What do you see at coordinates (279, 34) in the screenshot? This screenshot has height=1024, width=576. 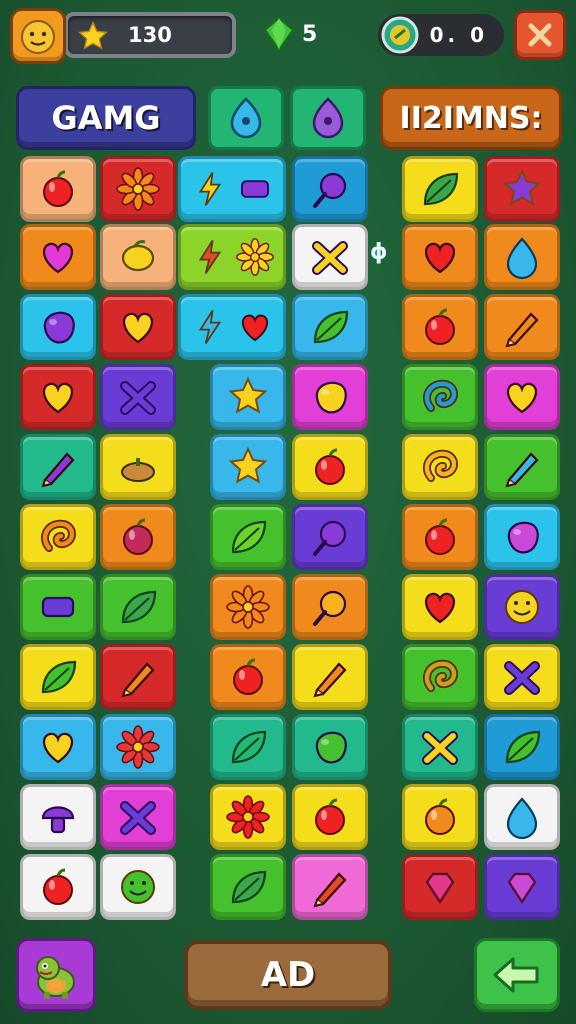 I see `green-gem-icon` at bounding box center [279, 34].